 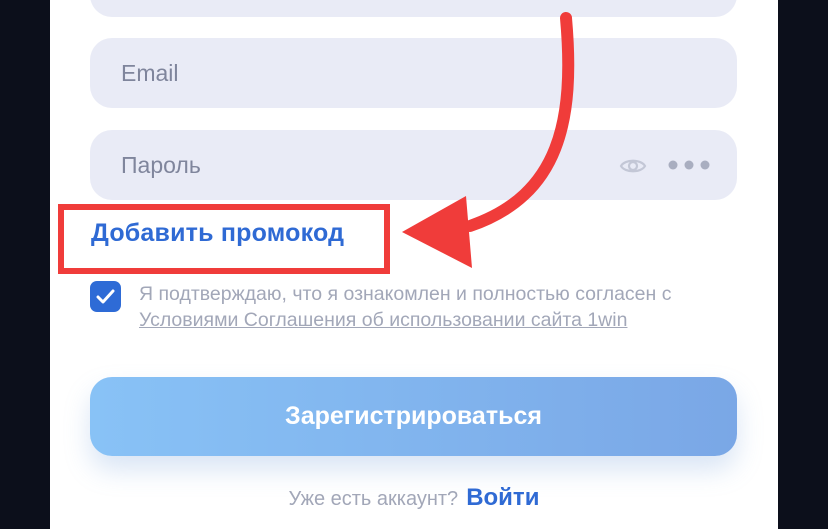 I want to click on register-button: Зарегистрироваться, so click(x=413, y=416).